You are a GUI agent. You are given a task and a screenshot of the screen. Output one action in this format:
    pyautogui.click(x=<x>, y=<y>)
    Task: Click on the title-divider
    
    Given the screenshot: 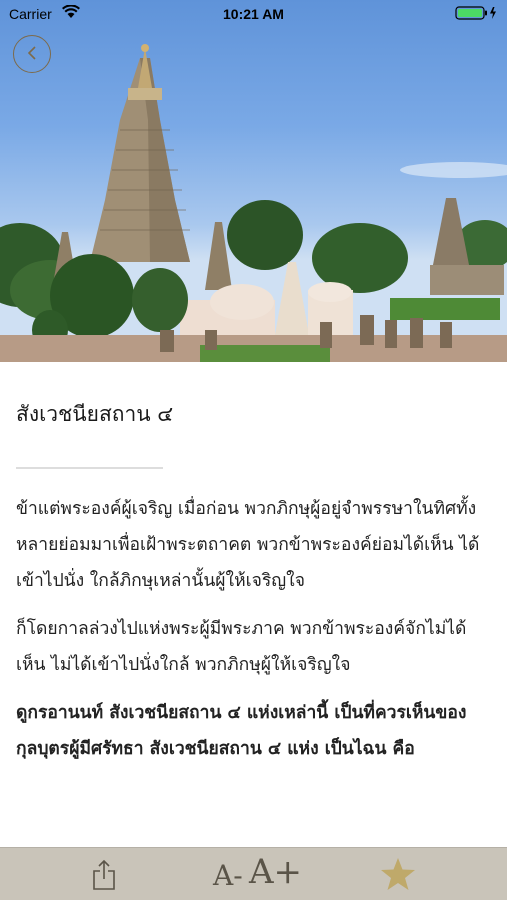 What is the action you would take?
    pyautogui.click(x=89, y=468)
    